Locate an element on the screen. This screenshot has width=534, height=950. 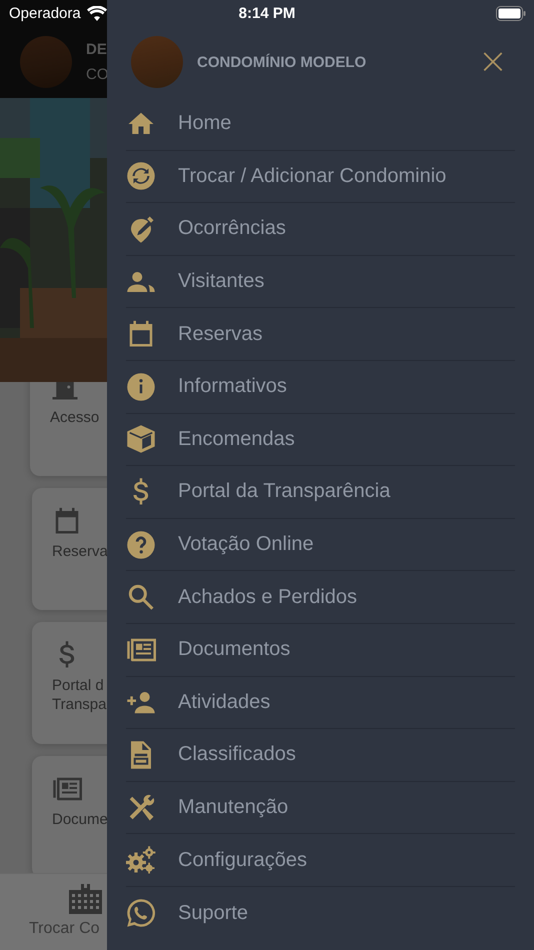
menu-item: Achados e Perdidos is located at coordinates (320, 597).